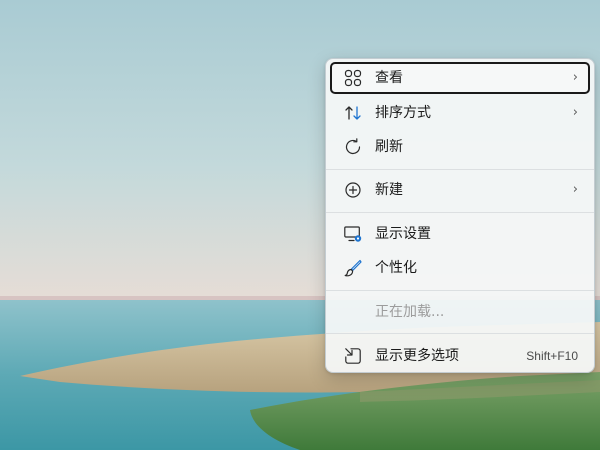 This screenshot has height=450, width=600. I want to click on keyboard-shortcut: Shift+F10, so click(552, 356).